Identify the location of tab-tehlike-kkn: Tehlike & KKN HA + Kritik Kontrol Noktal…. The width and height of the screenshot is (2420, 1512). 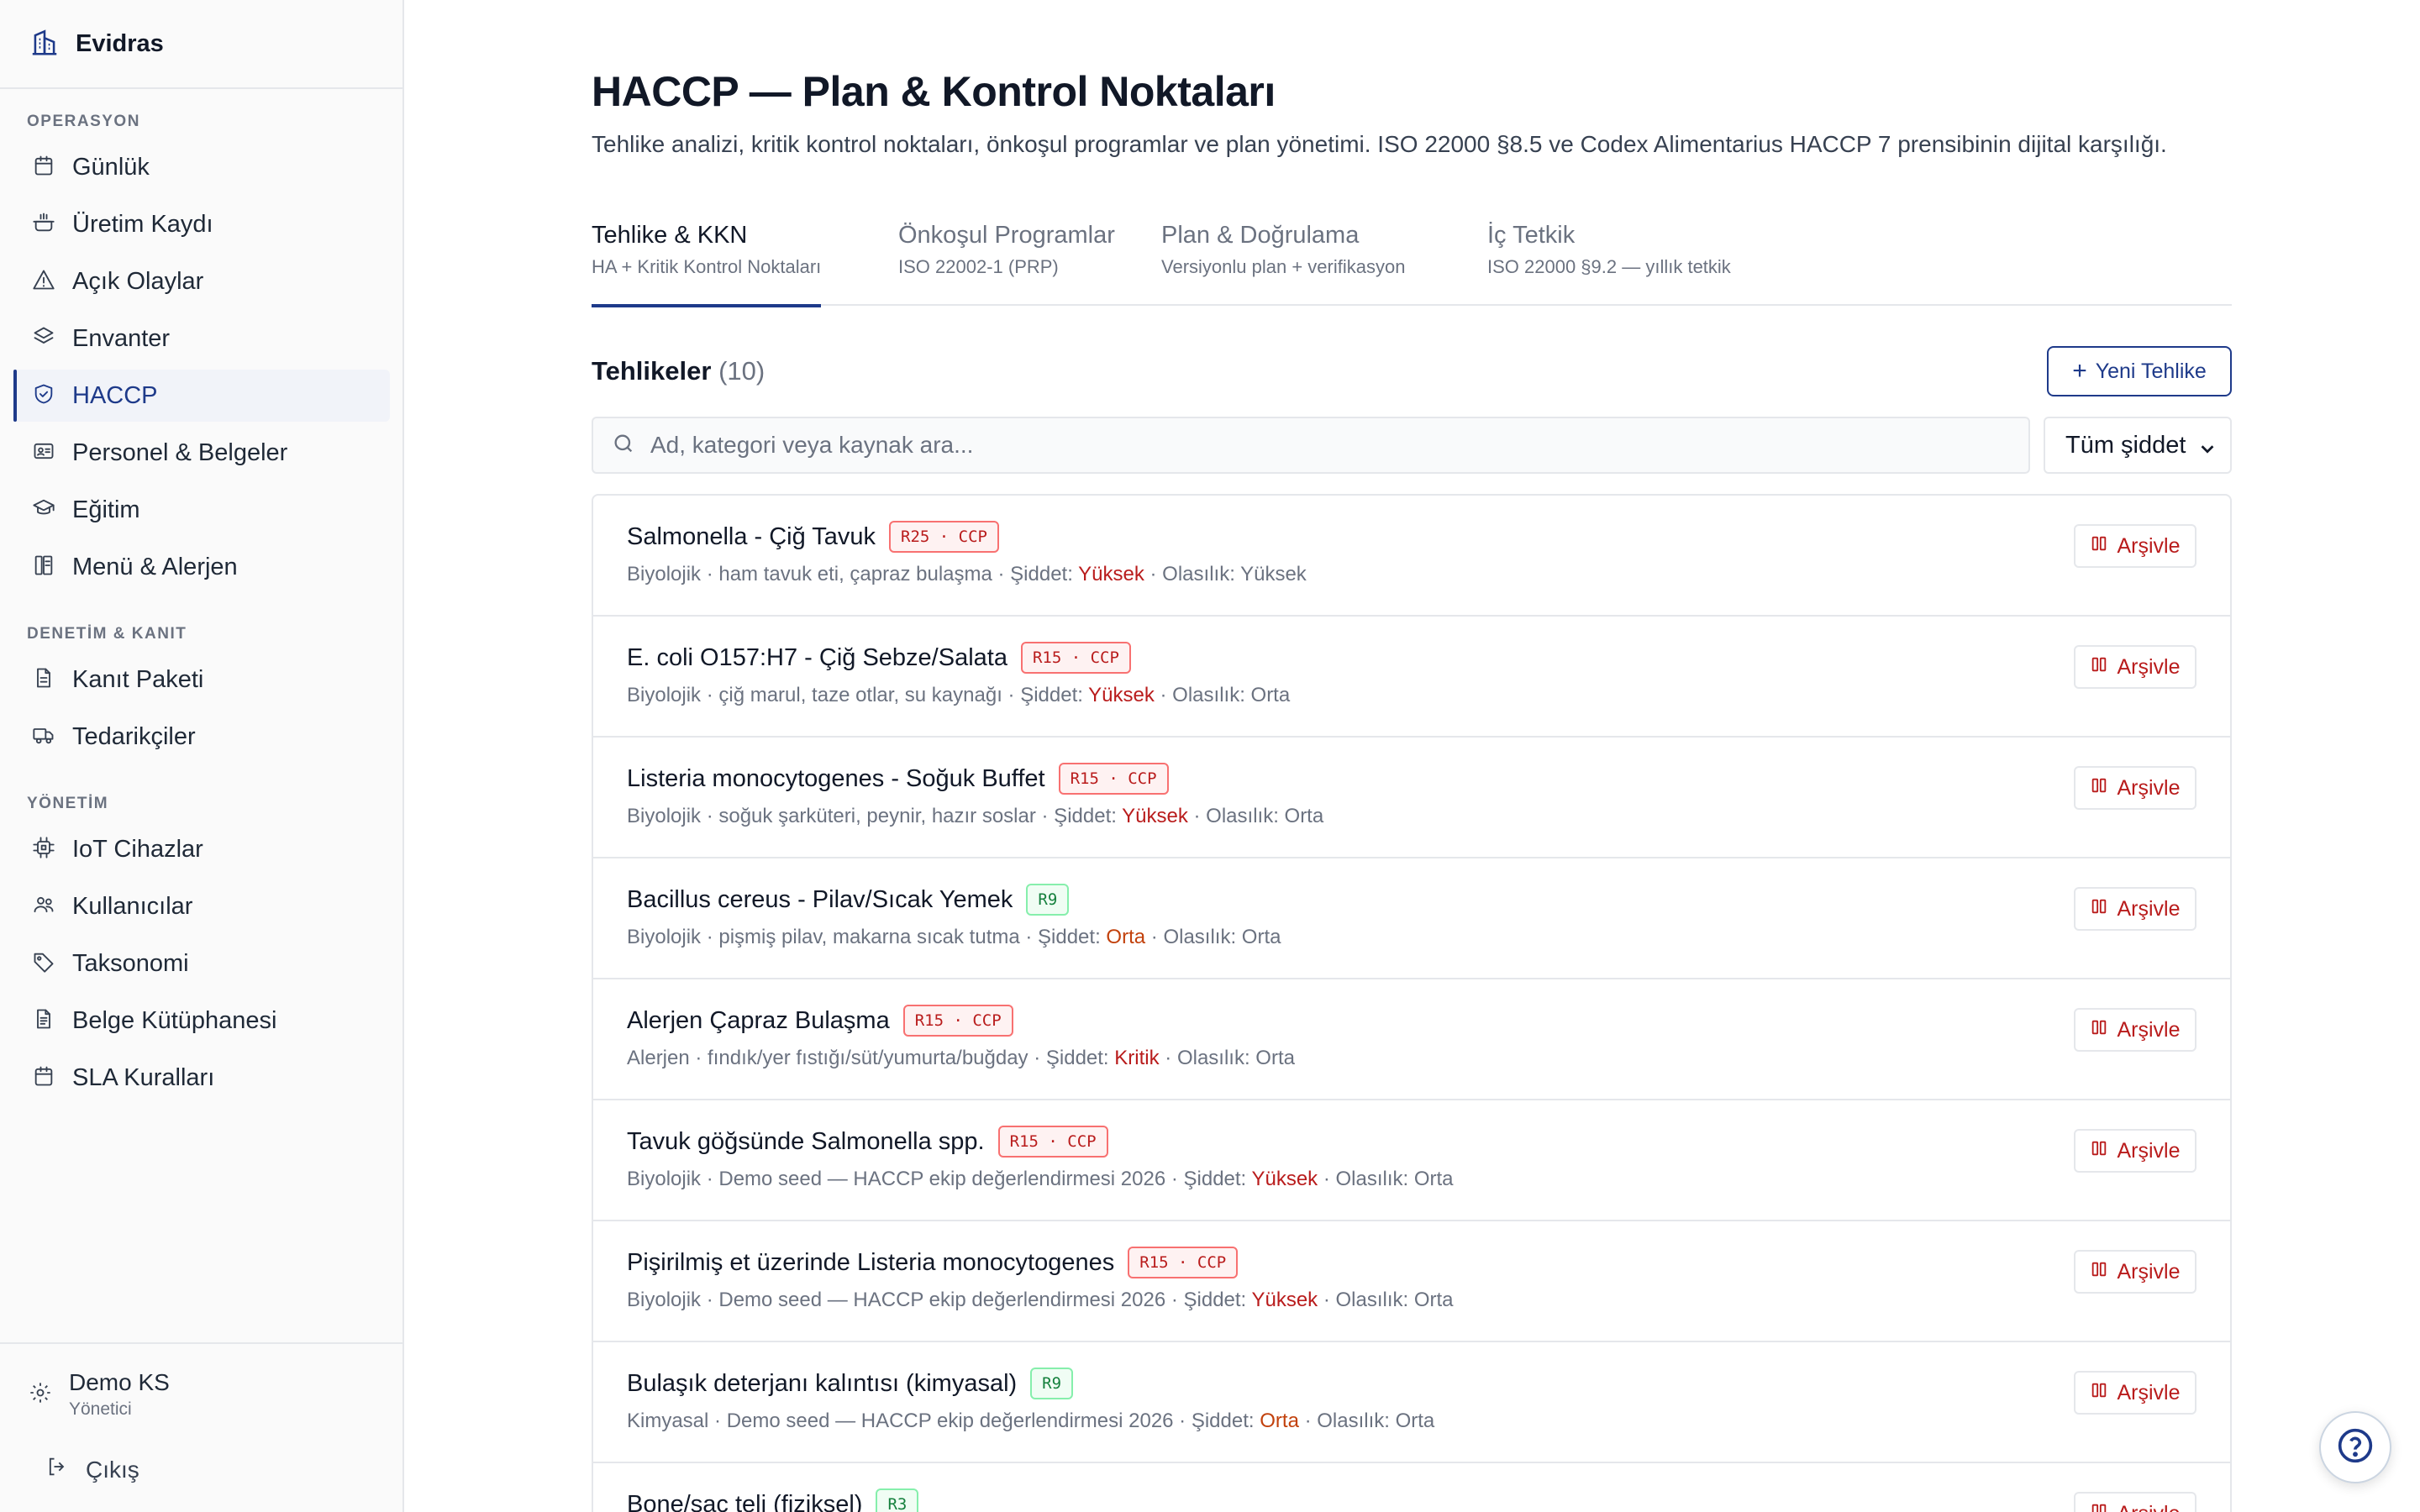
(707, 264).